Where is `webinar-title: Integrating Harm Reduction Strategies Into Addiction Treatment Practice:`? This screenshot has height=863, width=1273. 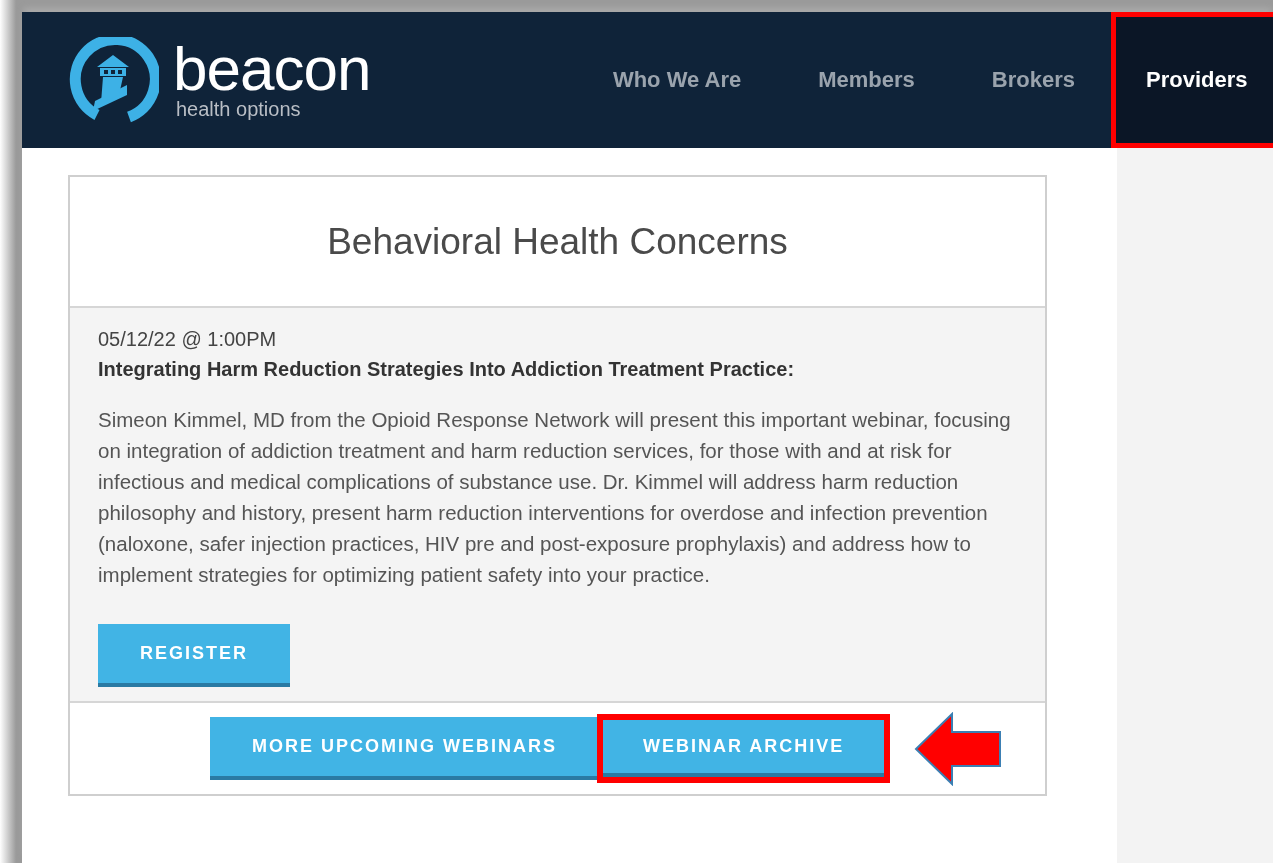
webinar-title: Integrating Harm Reduction Strategies Into Addiction Treatment Practice: is located at coordinates (447, 369).